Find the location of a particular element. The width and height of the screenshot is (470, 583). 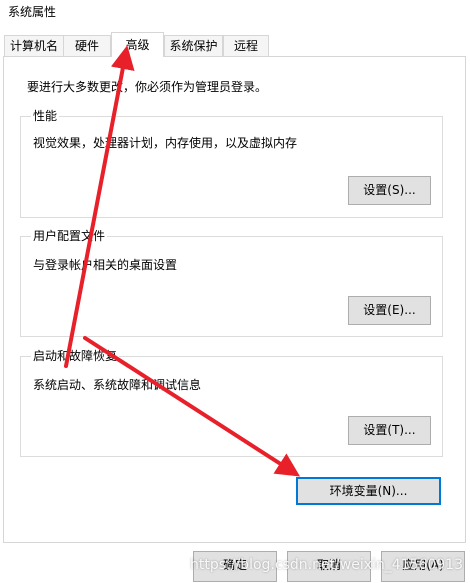

admin-notice: 要进行大多数更改，你必须作为管理员登录。 is located at coordinates (147, 87).